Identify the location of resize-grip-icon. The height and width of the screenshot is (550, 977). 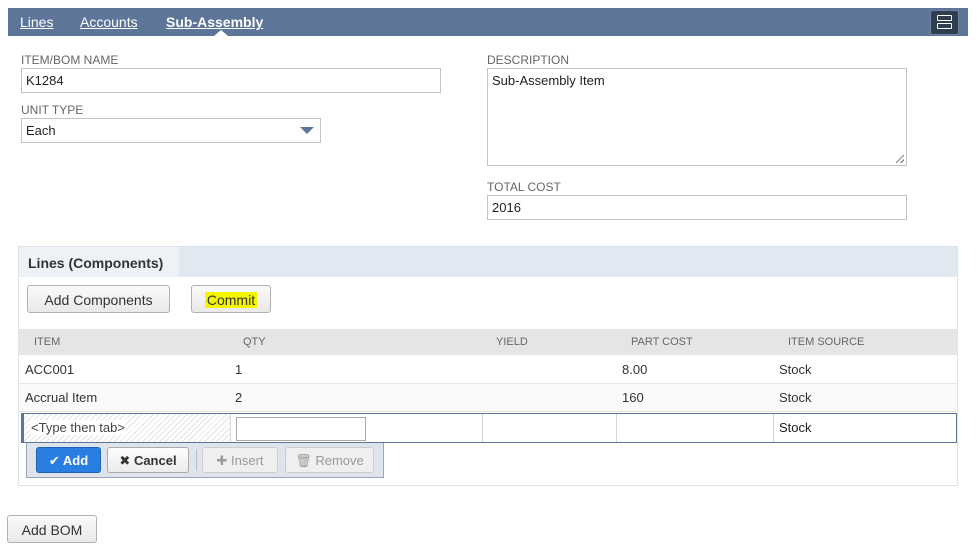
(900, 159).